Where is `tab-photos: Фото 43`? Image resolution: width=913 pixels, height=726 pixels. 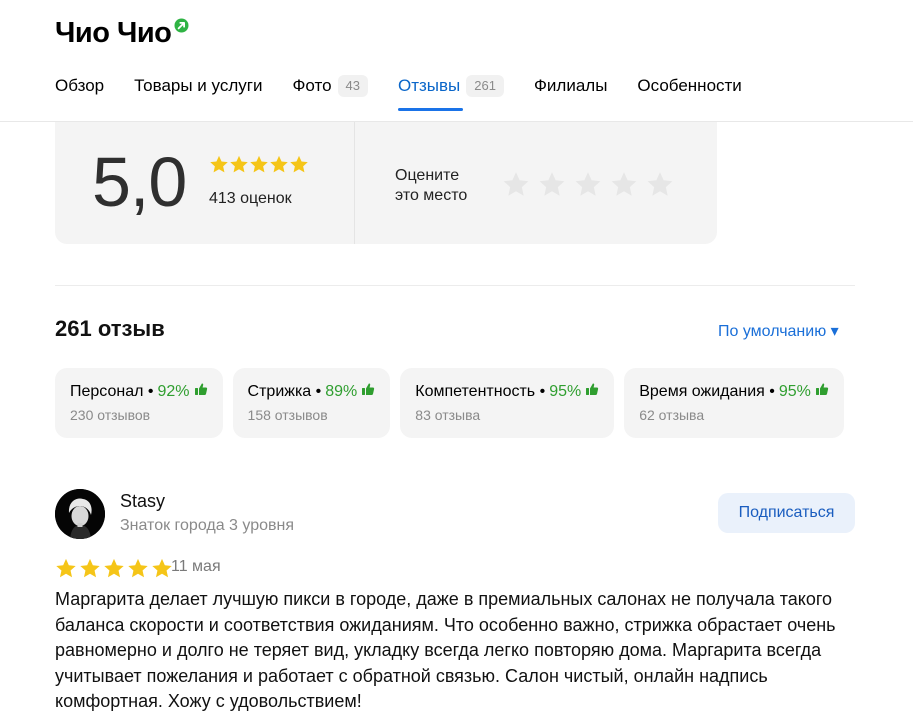
tab-photos: Фото 43 is located at coordinates (330, 86).